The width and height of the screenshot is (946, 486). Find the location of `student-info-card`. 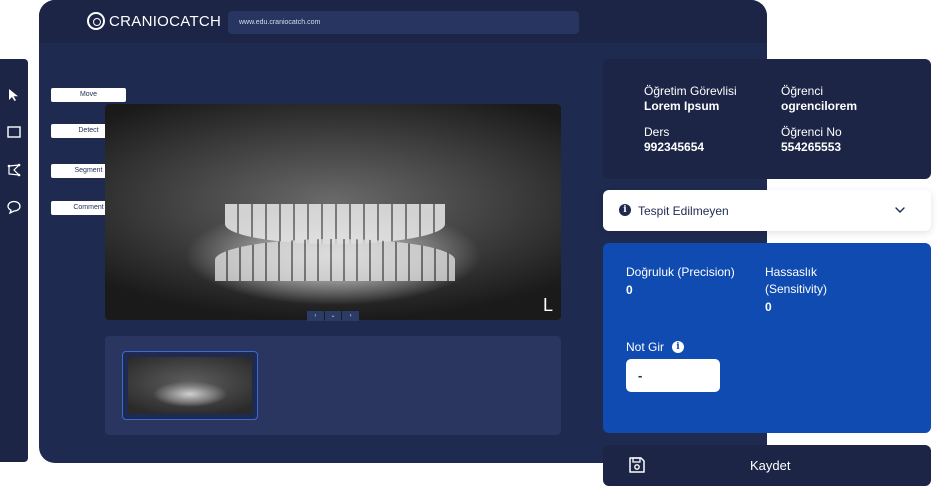

student-info-card is located at coordinates (767, 119).